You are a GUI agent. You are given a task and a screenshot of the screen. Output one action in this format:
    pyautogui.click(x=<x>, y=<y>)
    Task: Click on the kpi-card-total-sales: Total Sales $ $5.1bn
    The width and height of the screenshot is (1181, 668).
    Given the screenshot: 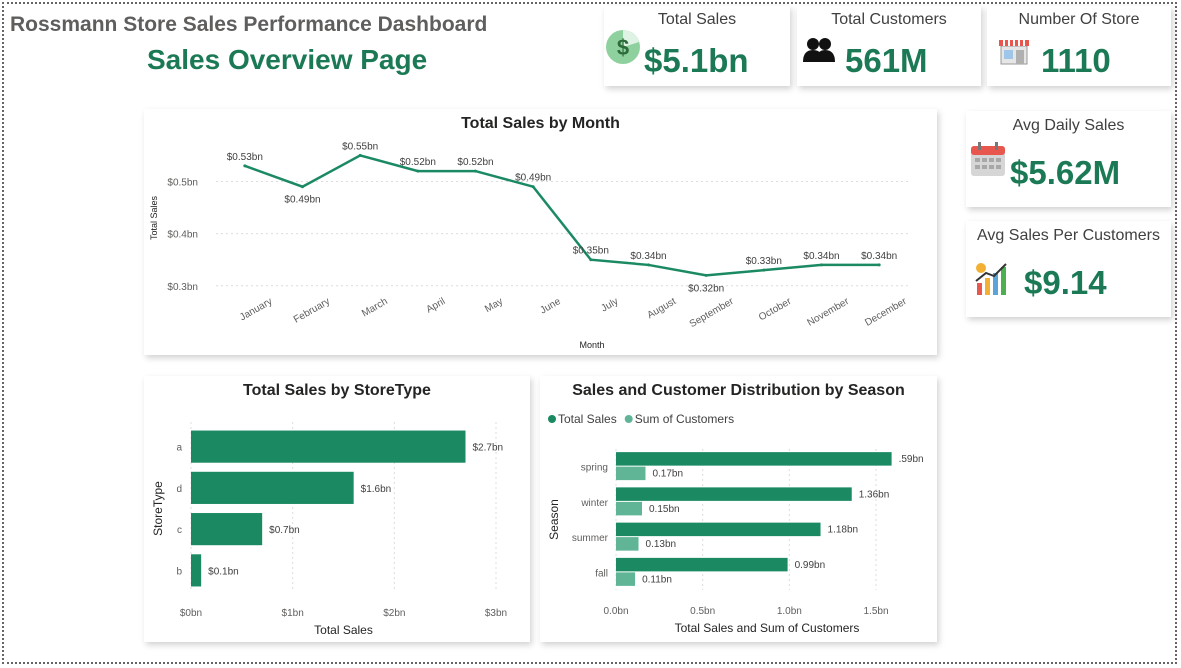 What is the action you would take?
    pyautogui.click(x=697, y=46)
    